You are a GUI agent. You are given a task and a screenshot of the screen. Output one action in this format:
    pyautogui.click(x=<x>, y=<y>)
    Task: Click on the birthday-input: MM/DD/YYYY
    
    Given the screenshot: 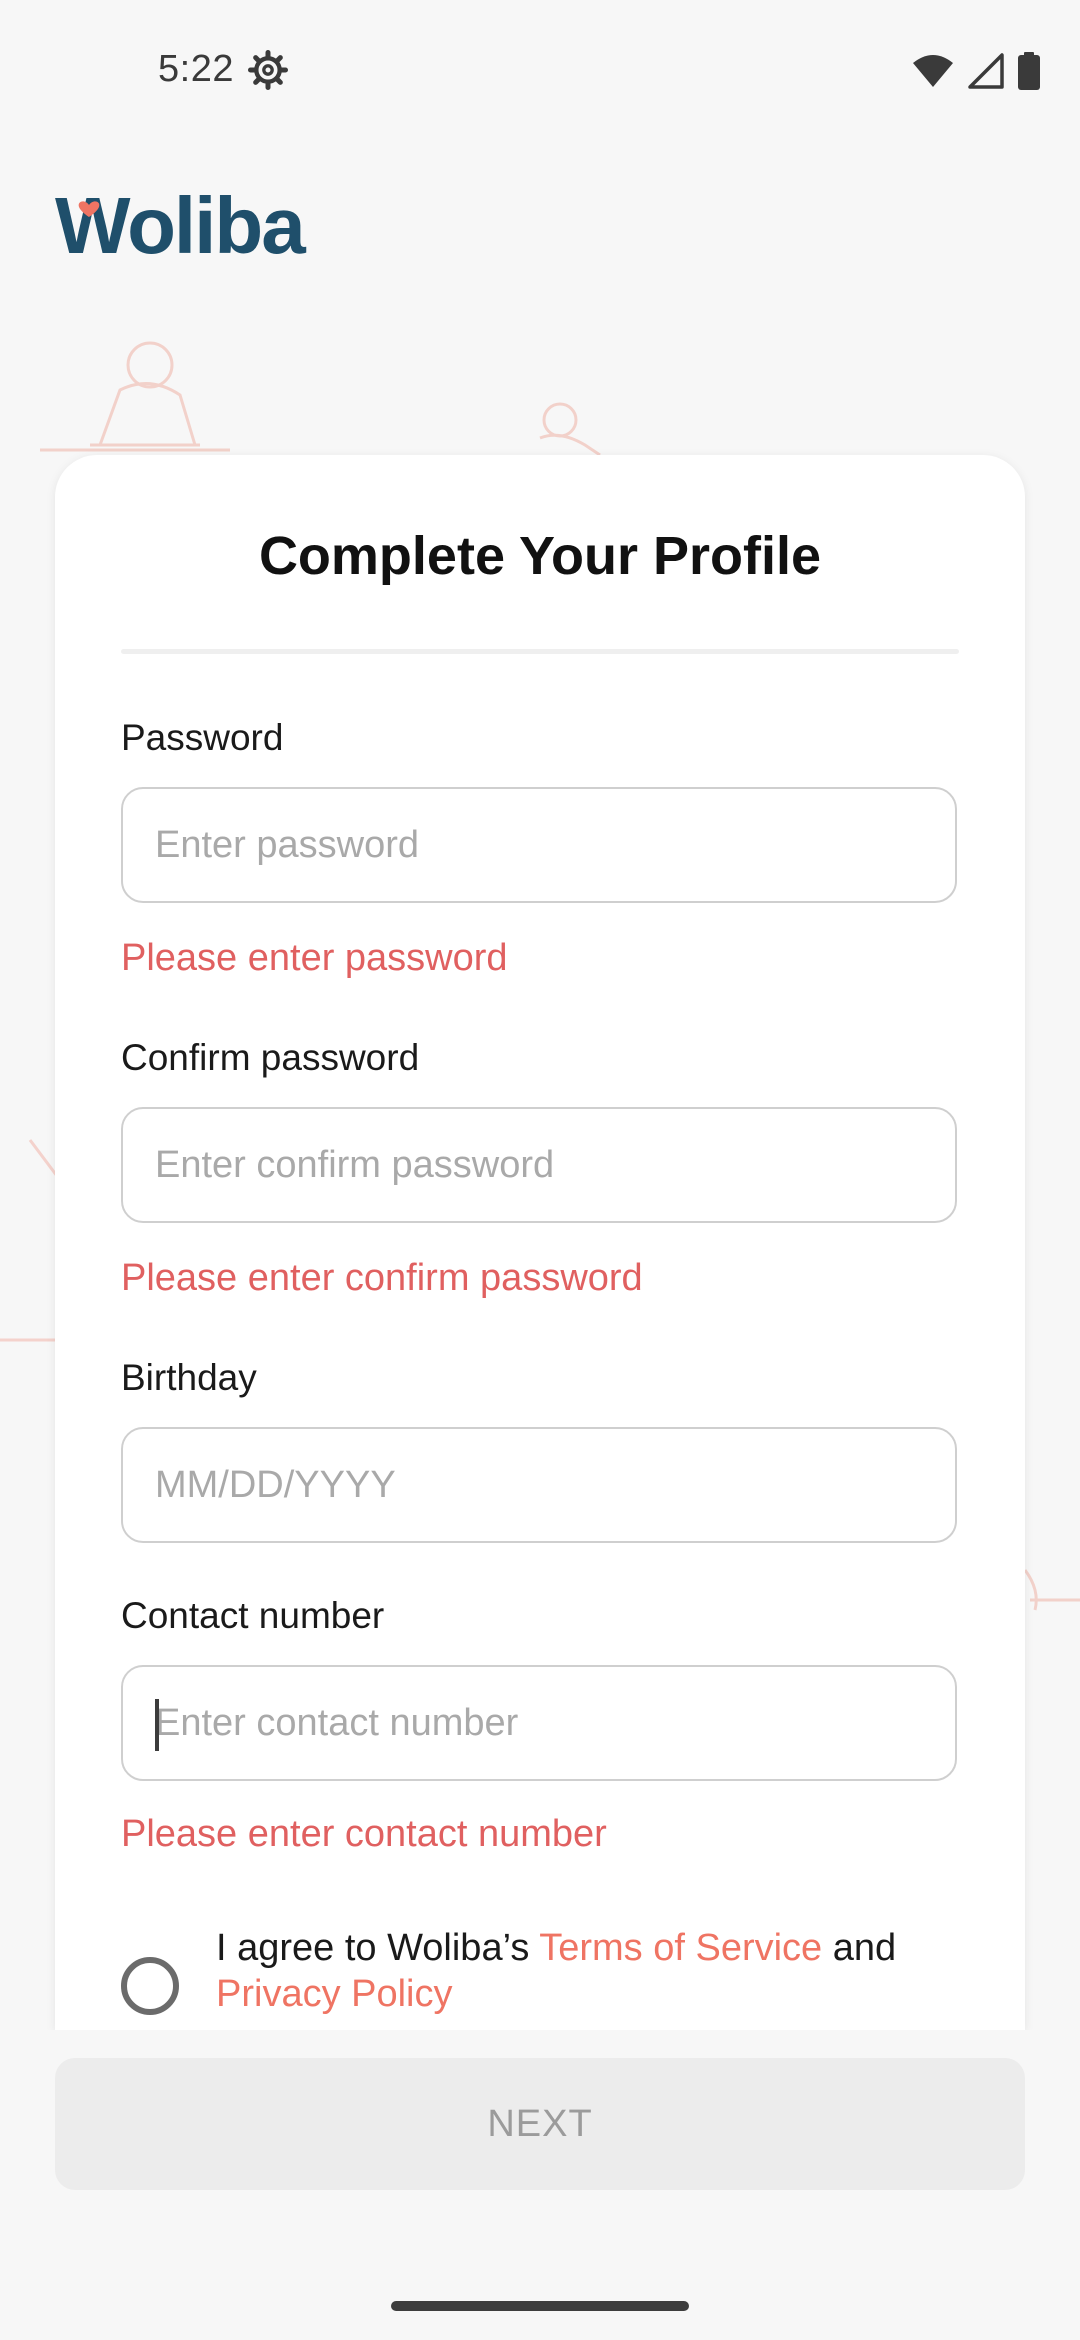 What is the action you would take?
    pyautogui.click(x=539, y=1485)
    